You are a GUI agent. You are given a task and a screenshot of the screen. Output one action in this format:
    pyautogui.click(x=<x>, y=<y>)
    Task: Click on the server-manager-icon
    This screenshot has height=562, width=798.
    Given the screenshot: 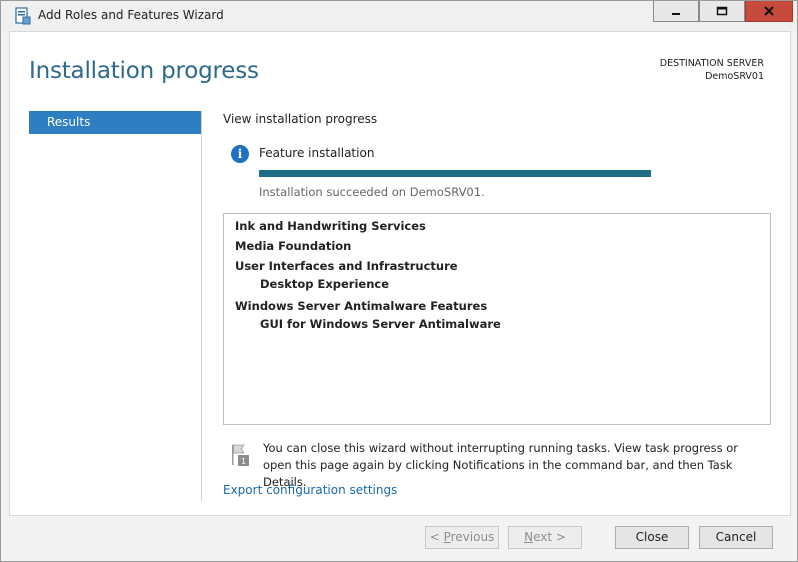 What is the action you would take?
    pyautogui.click(x=23, y=16)
    